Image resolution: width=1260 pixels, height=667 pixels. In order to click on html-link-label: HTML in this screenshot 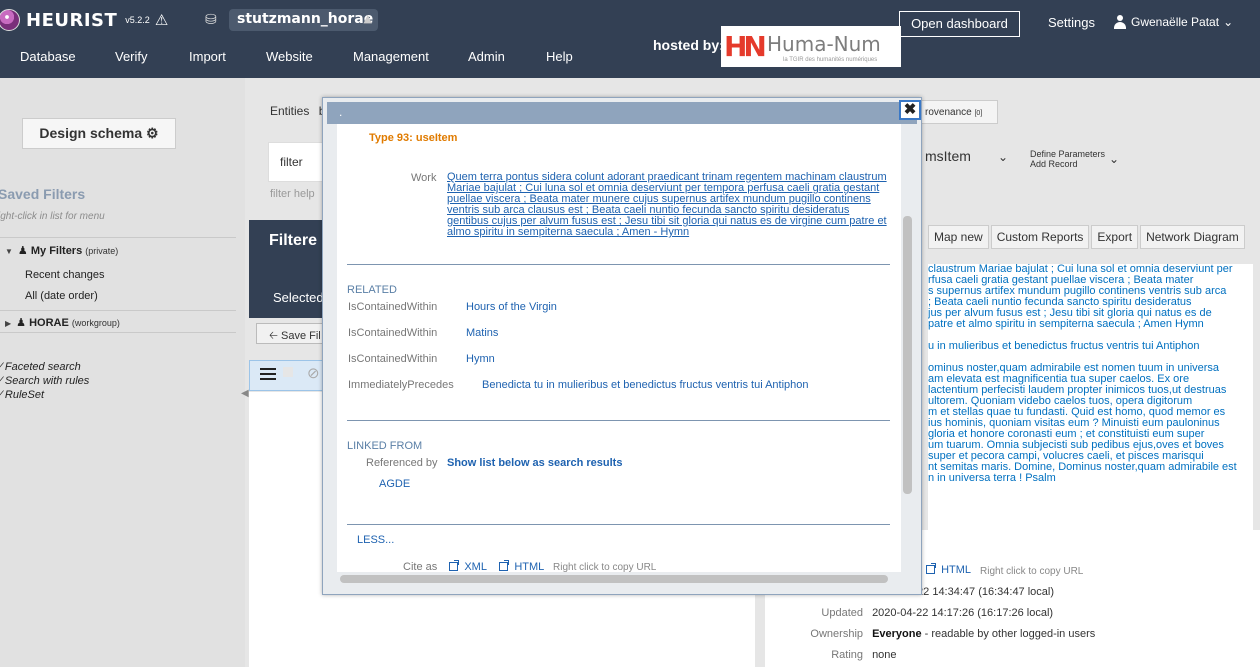, I will do `click(956, 570)`.